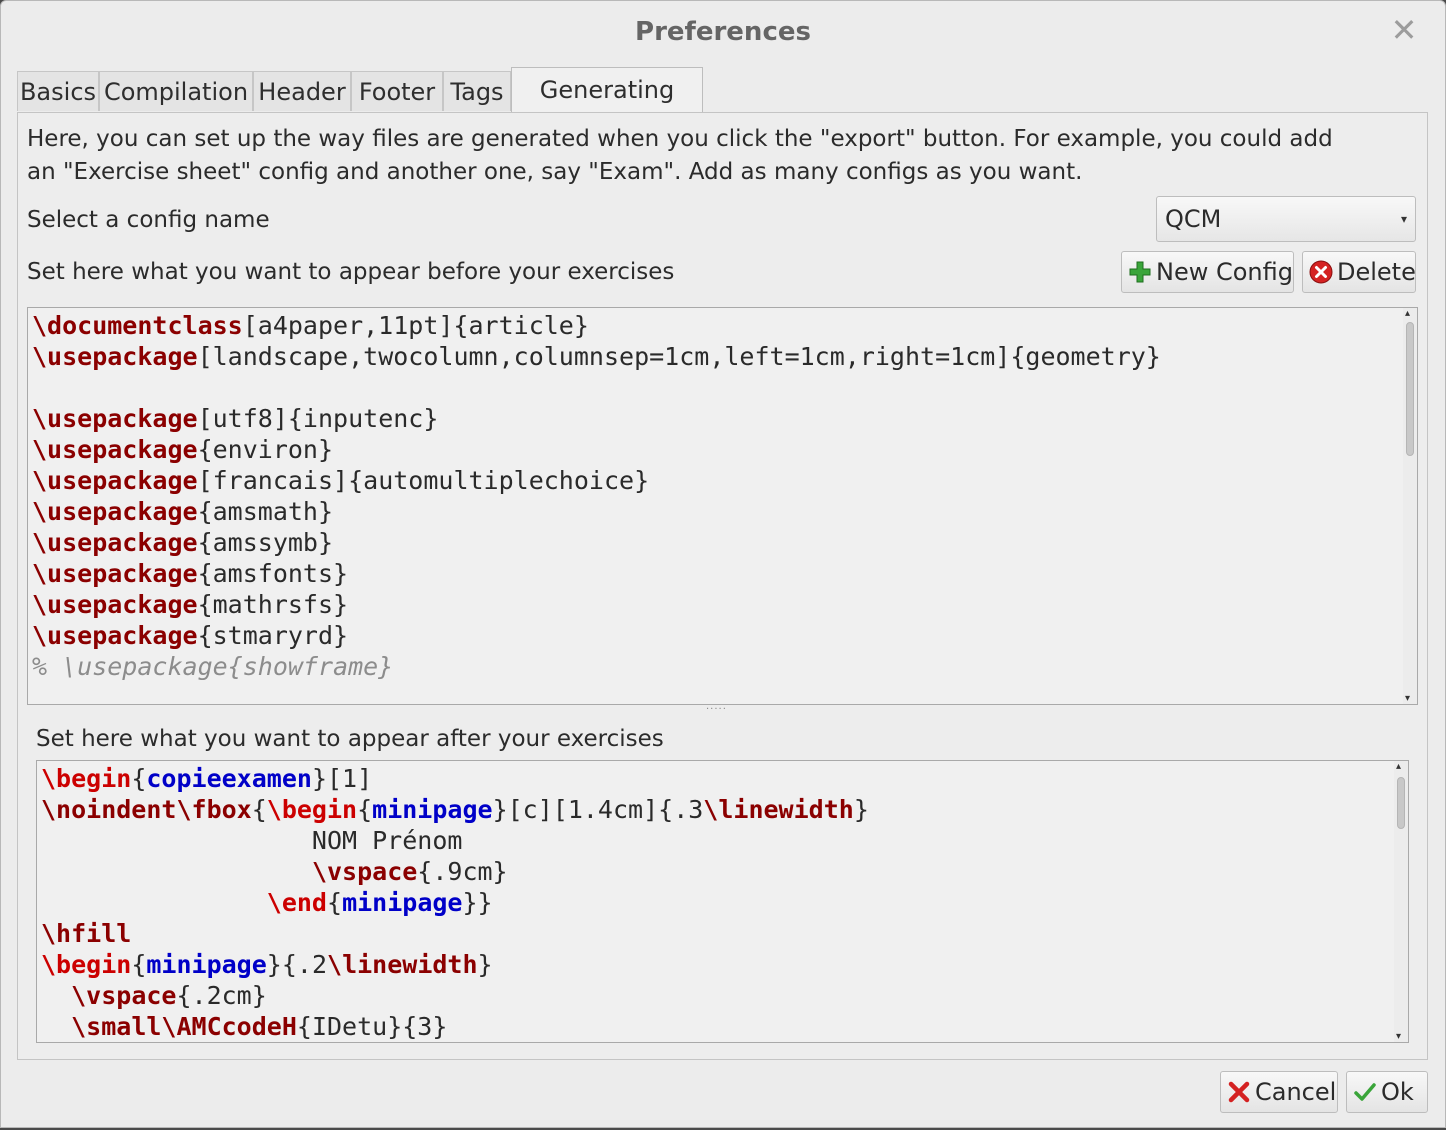  What do you see at coordinates (296, 902) in the screenshot?
I see `code-token: \end` at bounding box center [296, 902].